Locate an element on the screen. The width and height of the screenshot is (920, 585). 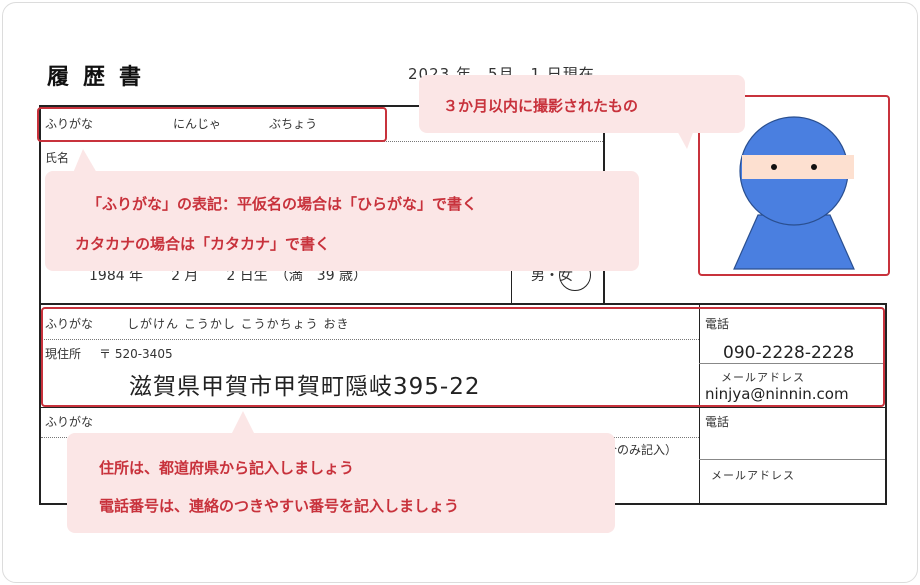
callout-furigana-pointer is located at coordinates (85, 161).